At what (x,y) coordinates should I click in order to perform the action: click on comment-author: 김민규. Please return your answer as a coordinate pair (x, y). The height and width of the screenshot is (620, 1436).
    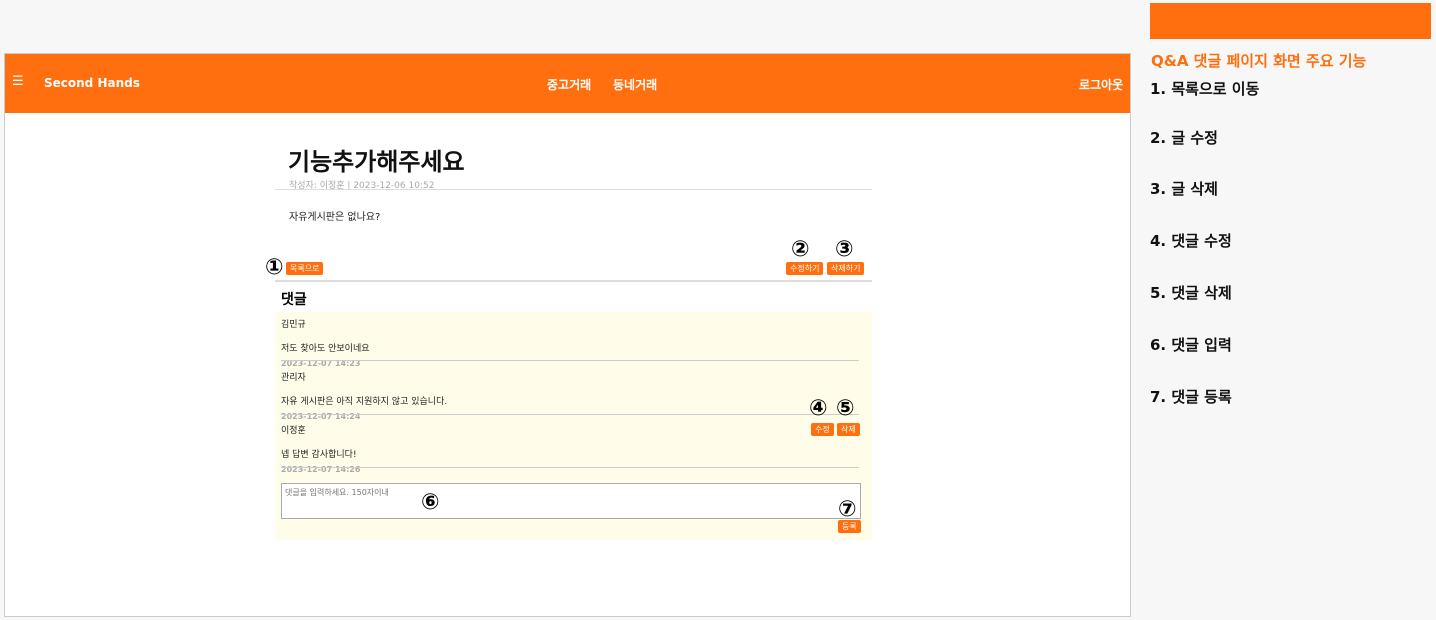
    Looking at the image, I should click on (293, 325).